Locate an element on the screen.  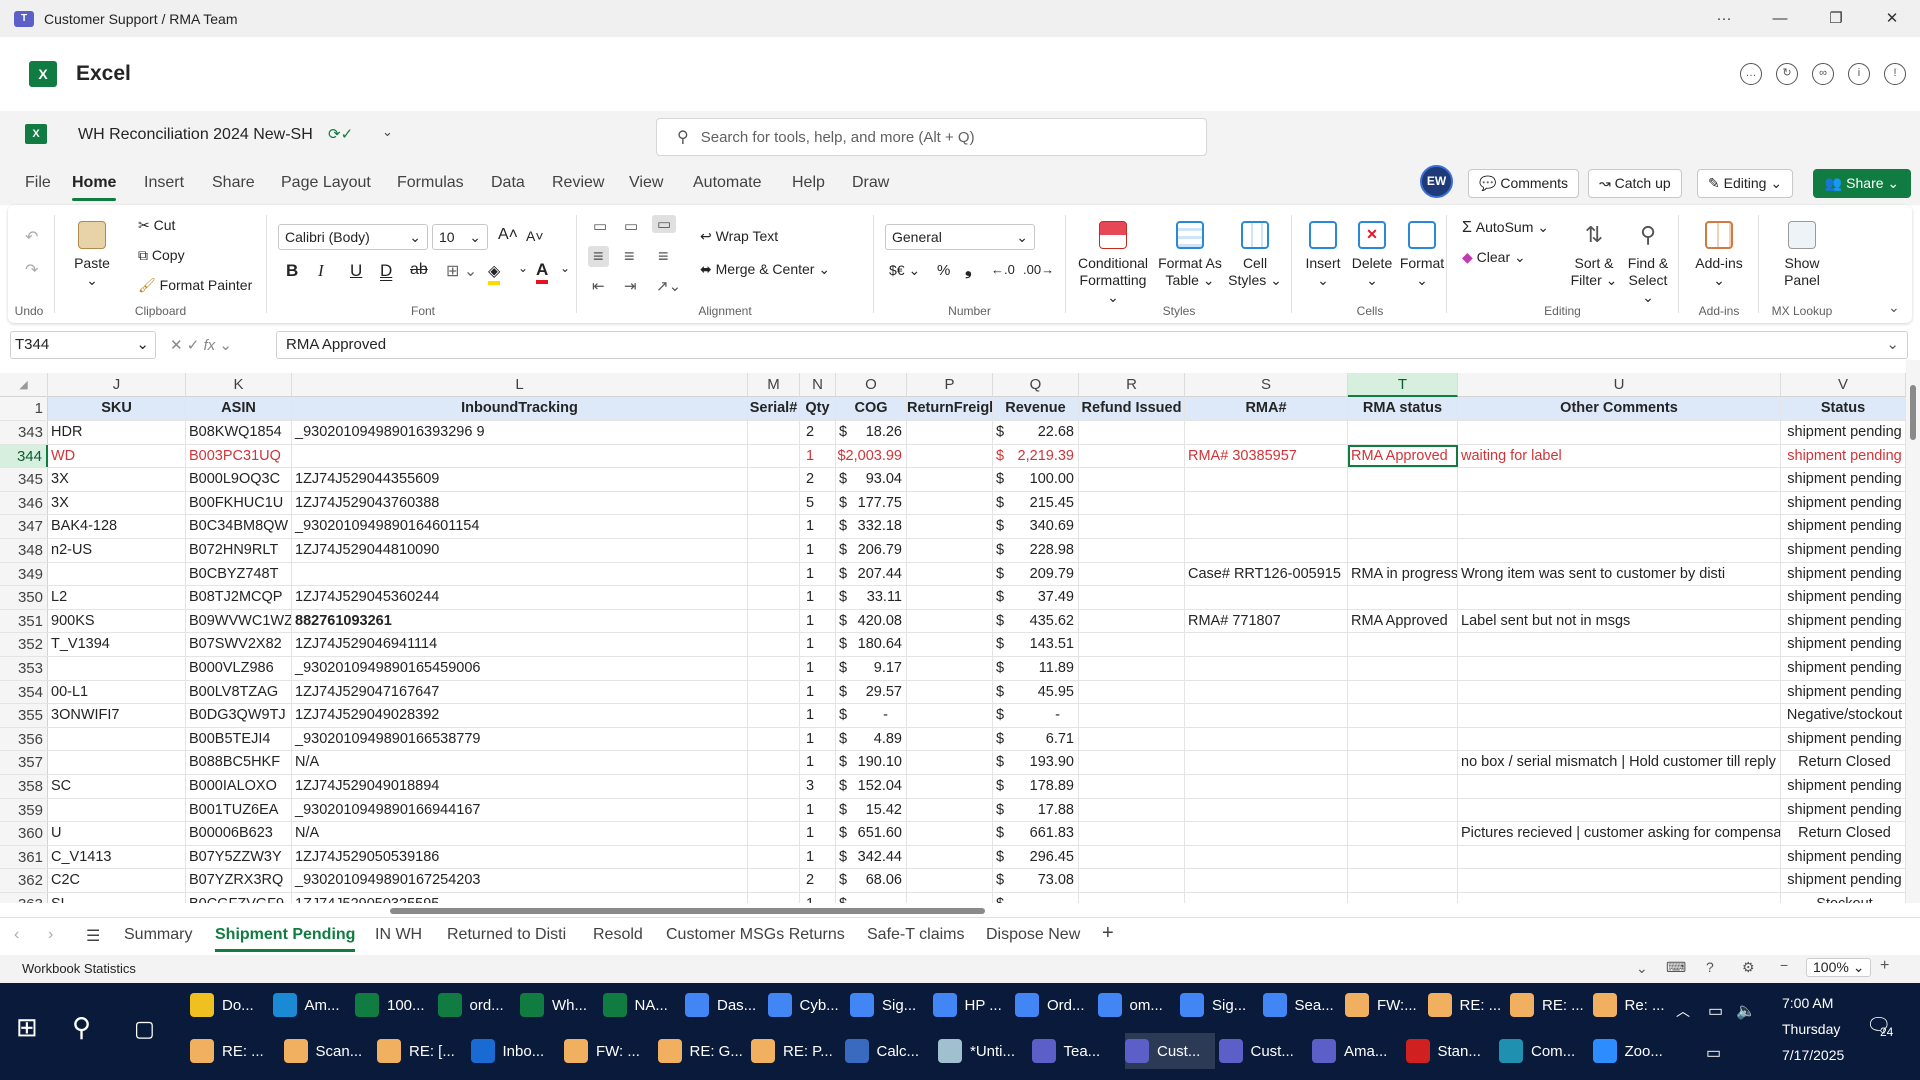
name-box: T344 ⌄ is located at coordinates (83, 345).